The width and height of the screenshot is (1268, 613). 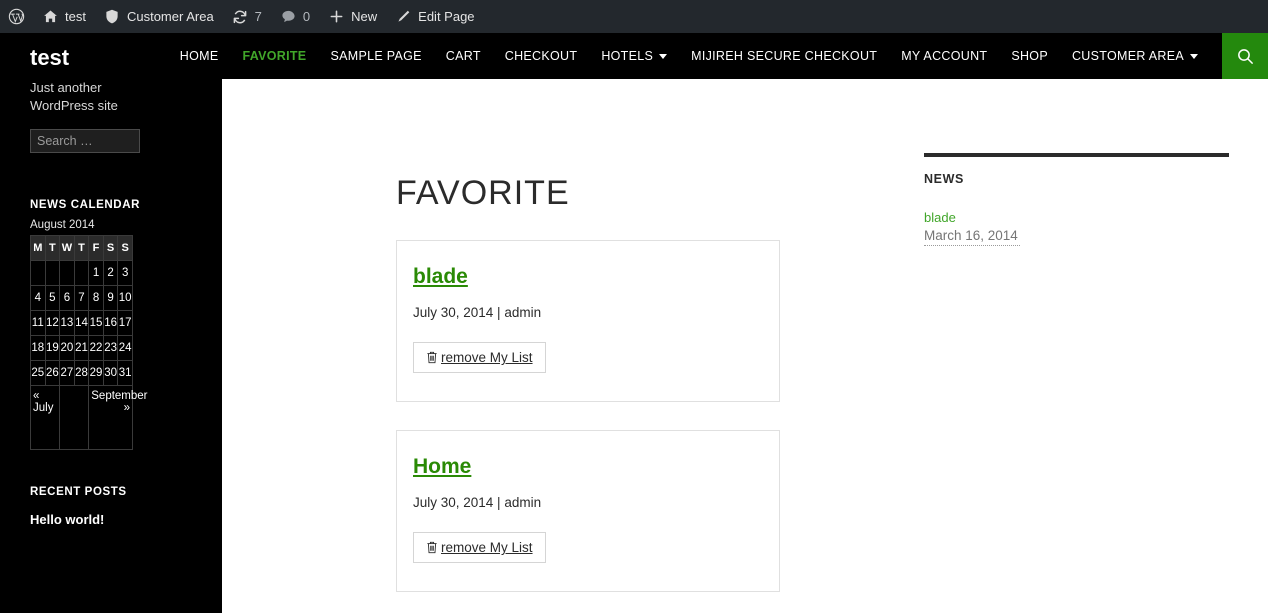 I want to click on adminbar-item-edit-page: Edit Page, so click(x=434, y=16).